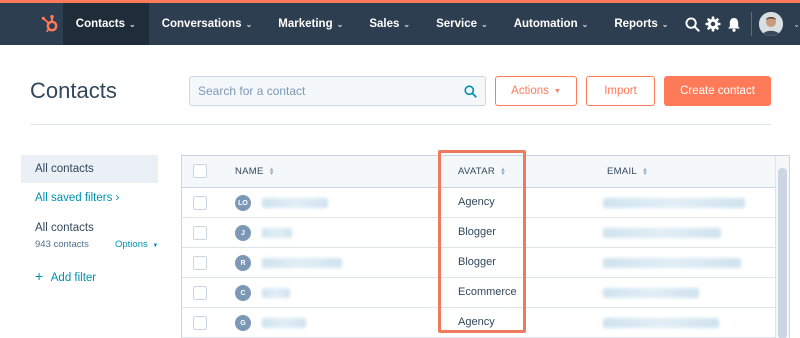 The height and width of the screenshot is (338, 800). What do you see at coordinates (39, 276) in the screenshot?
I see `plus-icon: +` at bounding box center [39, 276].